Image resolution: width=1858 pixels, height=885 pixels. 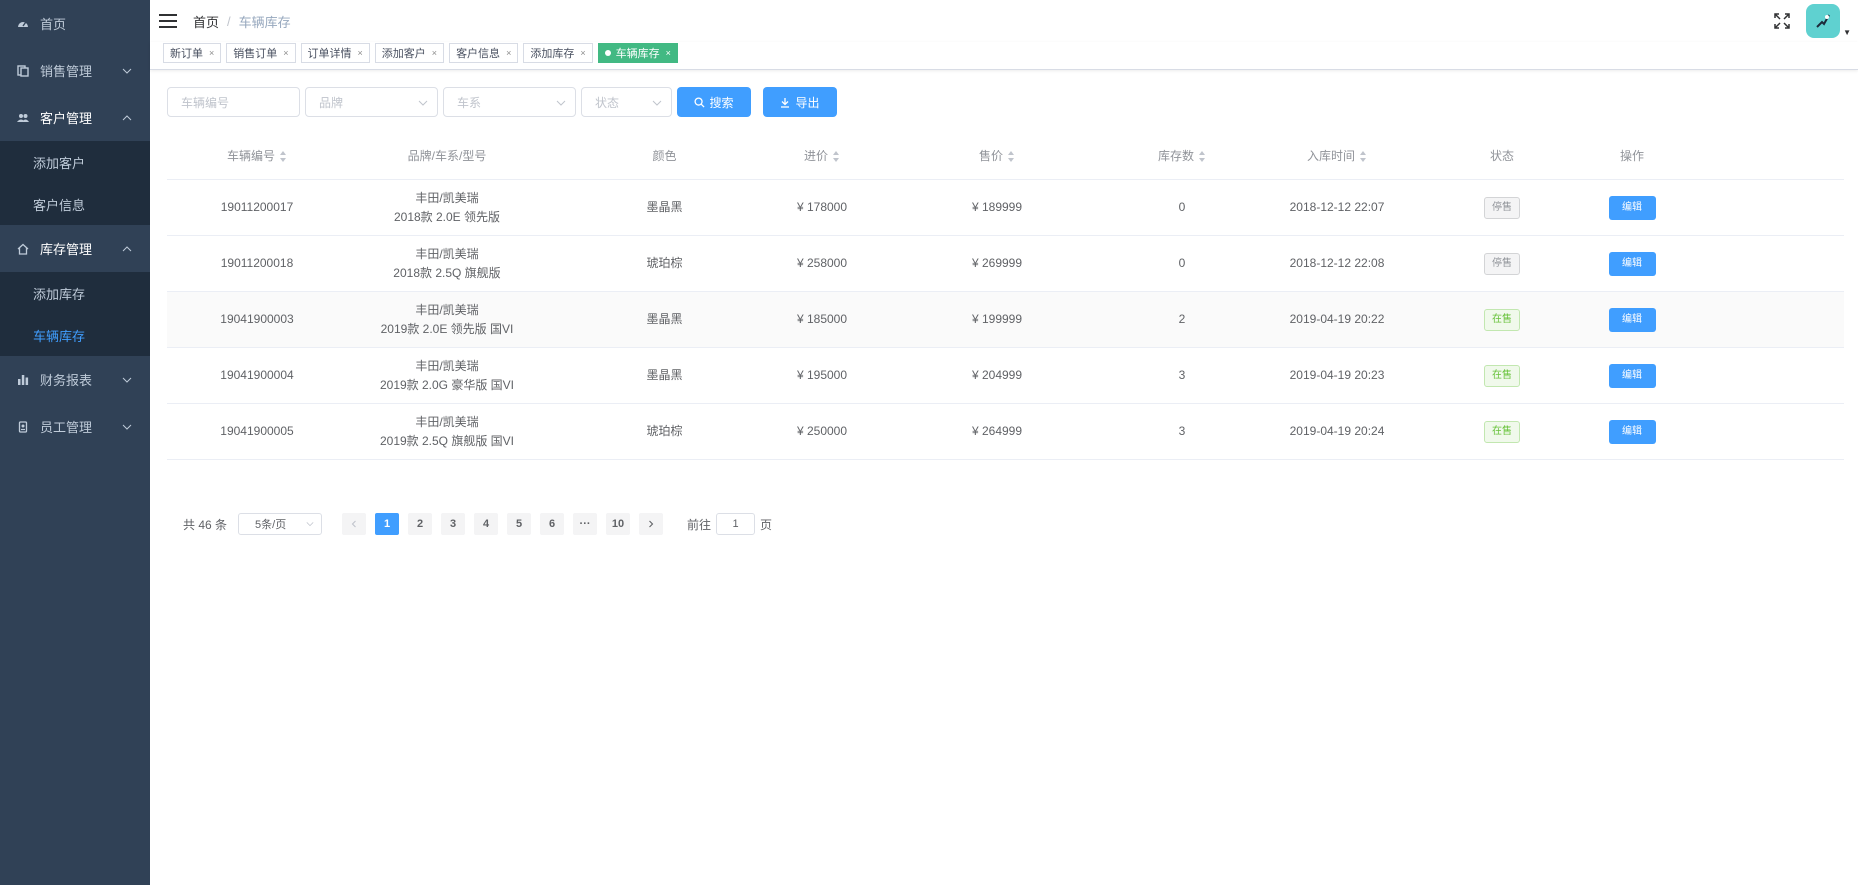 I want to click on tag-customer-info: 客户信息 ×, so click(x=484, y=53).